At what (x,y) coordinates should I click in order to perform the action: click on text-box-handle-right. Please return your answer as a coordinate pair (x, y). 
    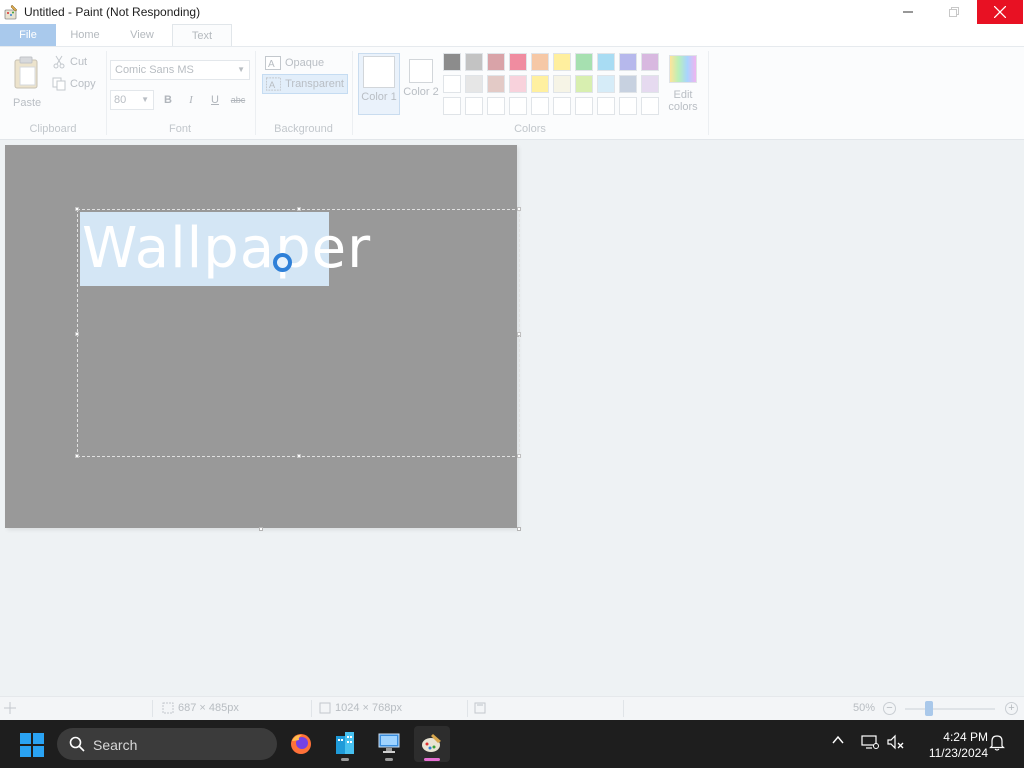
    Looking at the image, I should click on (519, 334).